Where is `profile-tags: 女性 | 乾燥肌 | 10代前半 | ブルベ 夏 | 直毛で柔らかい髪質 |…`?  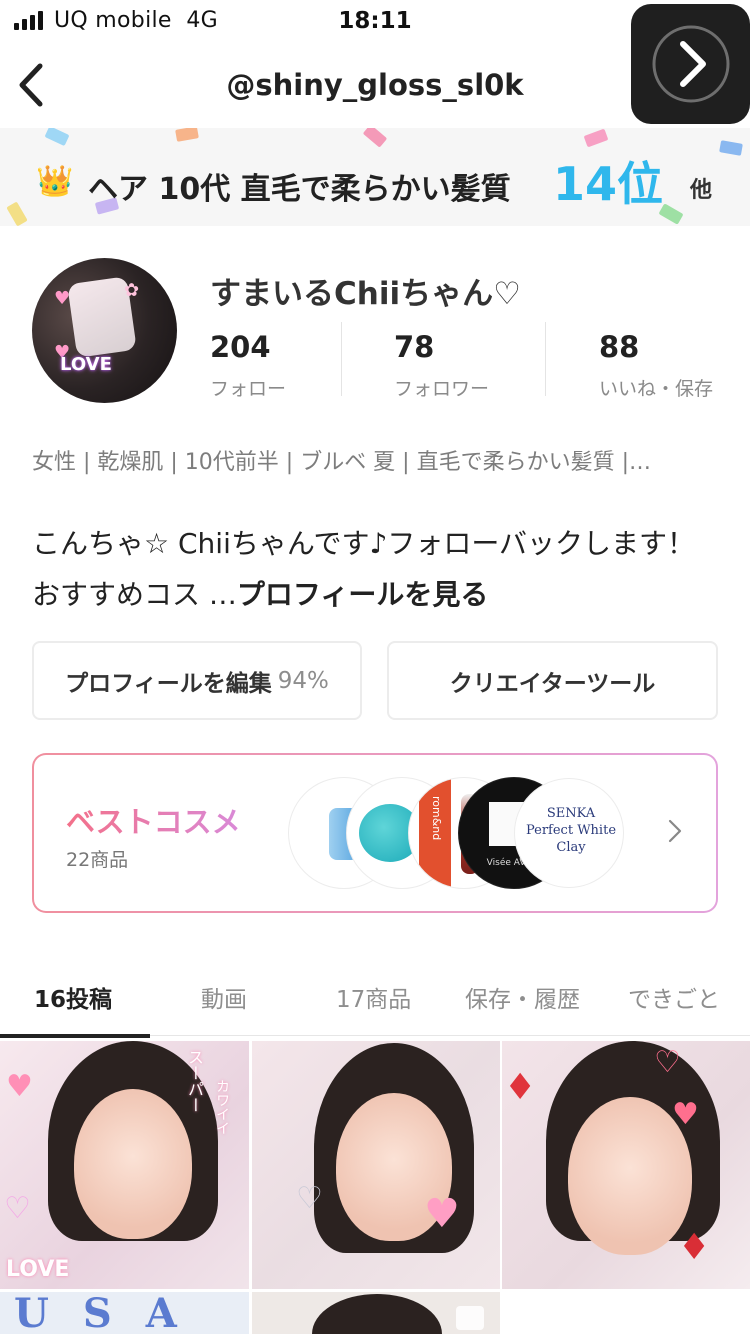 profile-tags: 女性 | 乾燥肌 | 10代前半 | ブルベ 夏 | 直毛で柔らかい髪質 |… is located at coordinates (341, 460).